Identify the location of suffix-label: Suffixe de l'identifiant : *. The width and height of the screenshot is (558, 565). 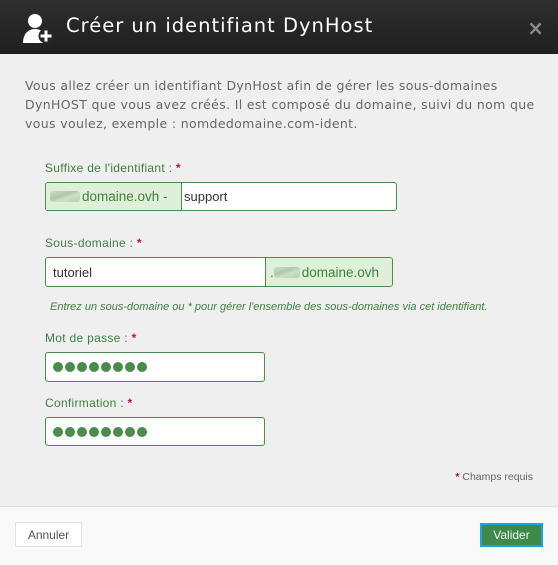
(113, 168).